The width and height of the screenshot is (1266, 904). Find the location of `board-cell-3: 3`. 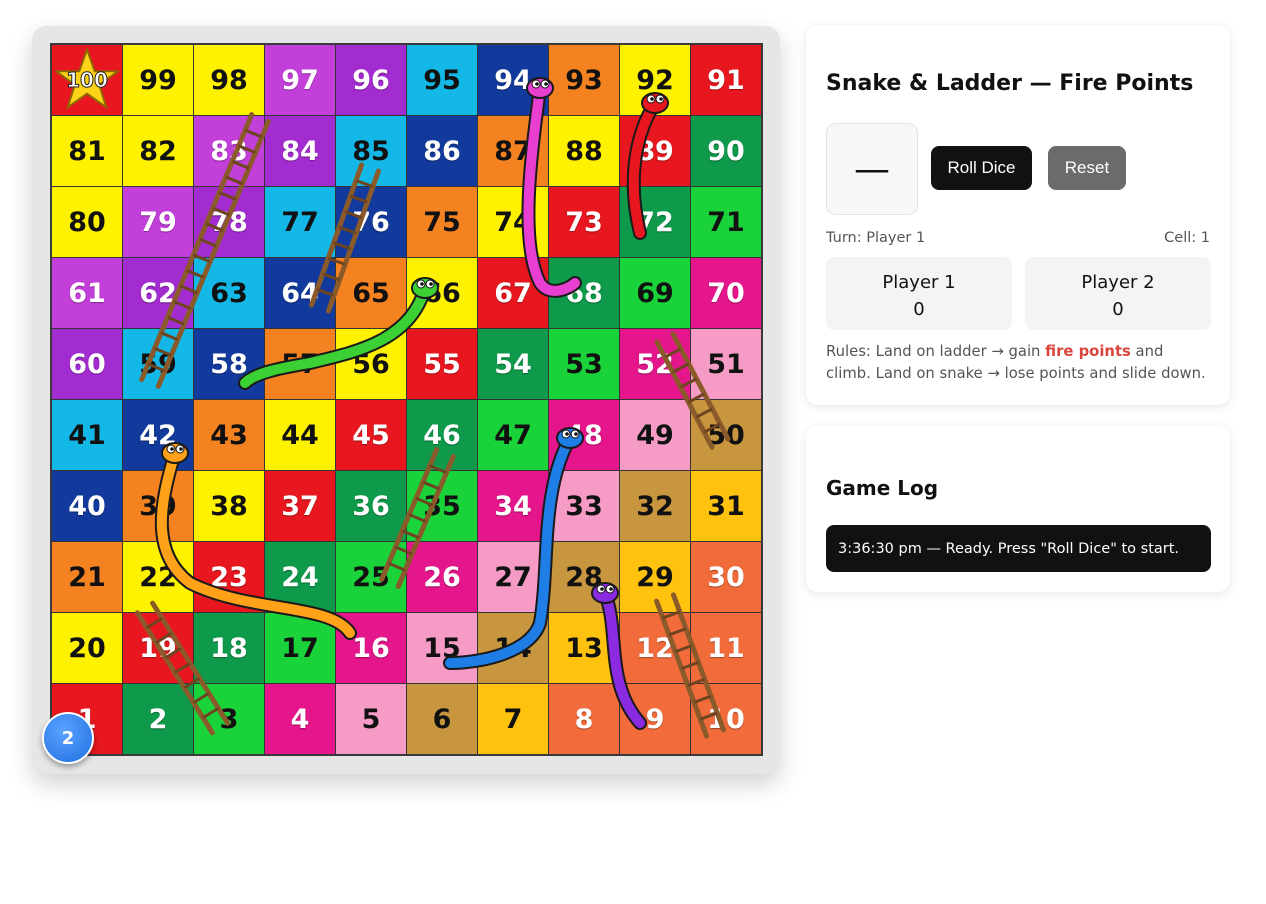

board-cell-3: 3 is located at coordinates (229, 719).